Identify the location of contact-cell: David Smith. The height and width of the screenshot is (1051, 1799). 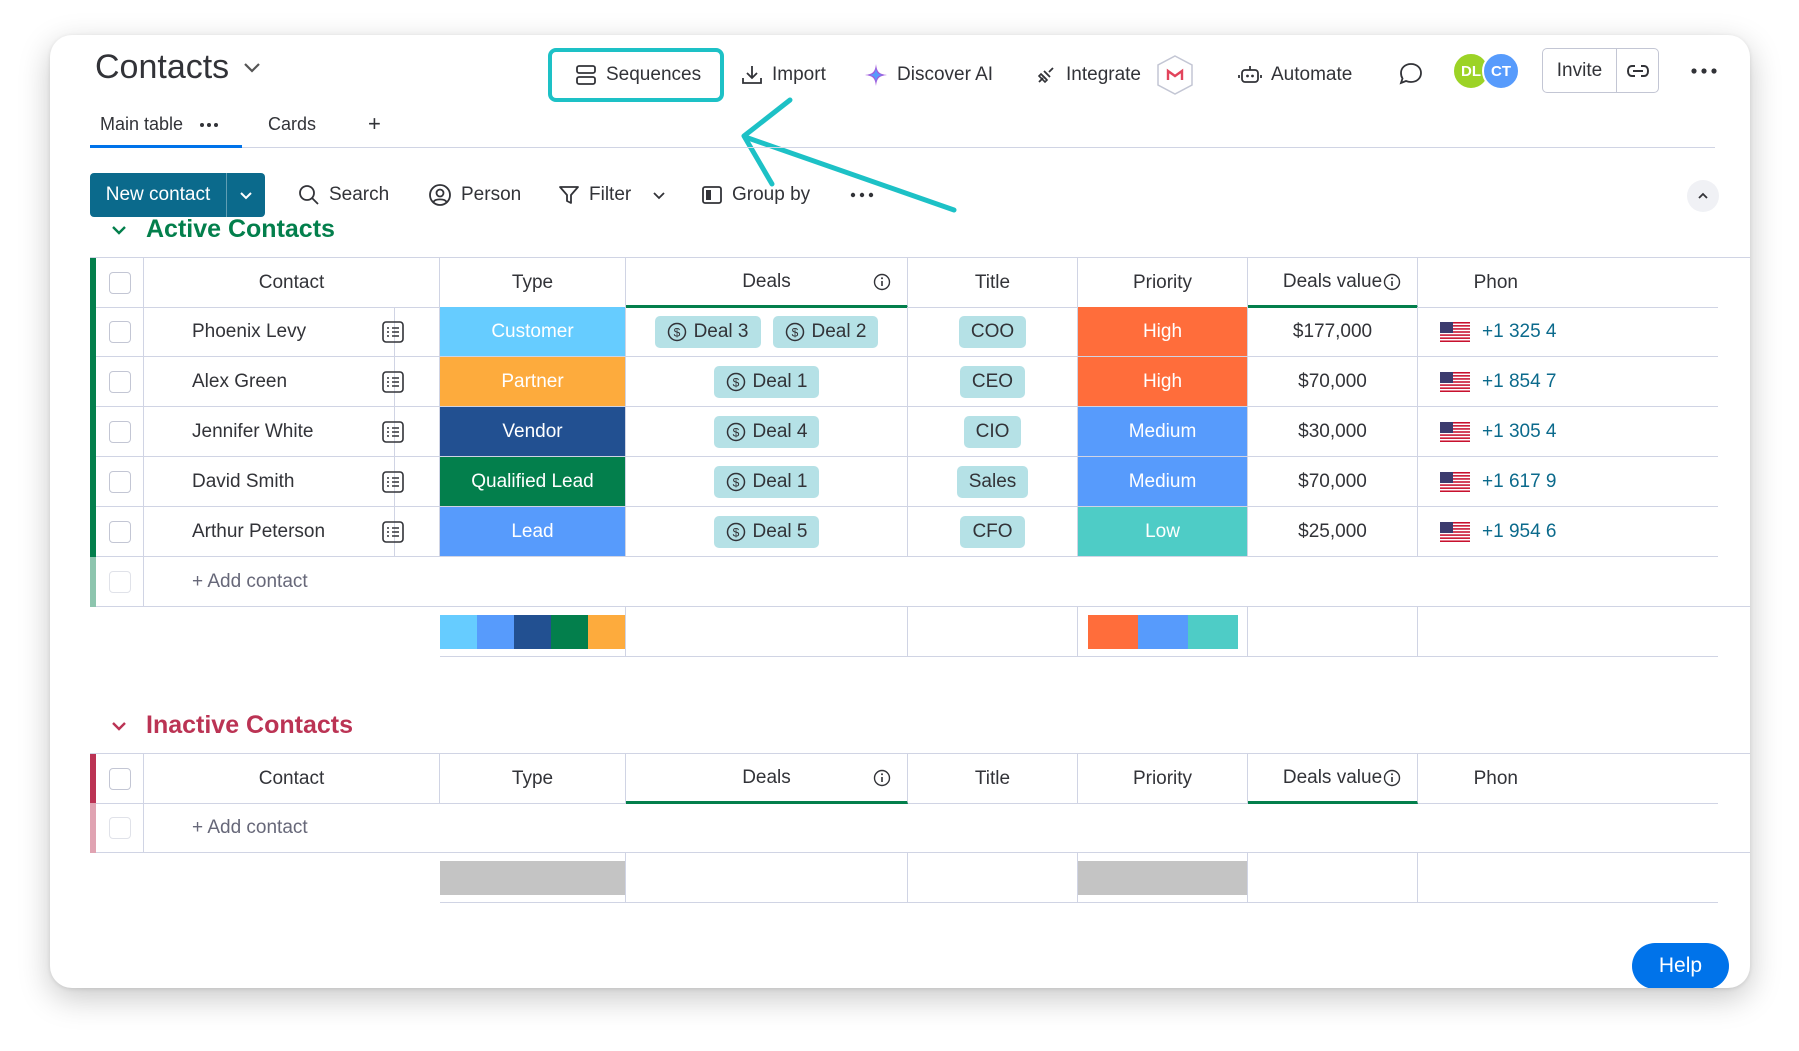
(292, 482).